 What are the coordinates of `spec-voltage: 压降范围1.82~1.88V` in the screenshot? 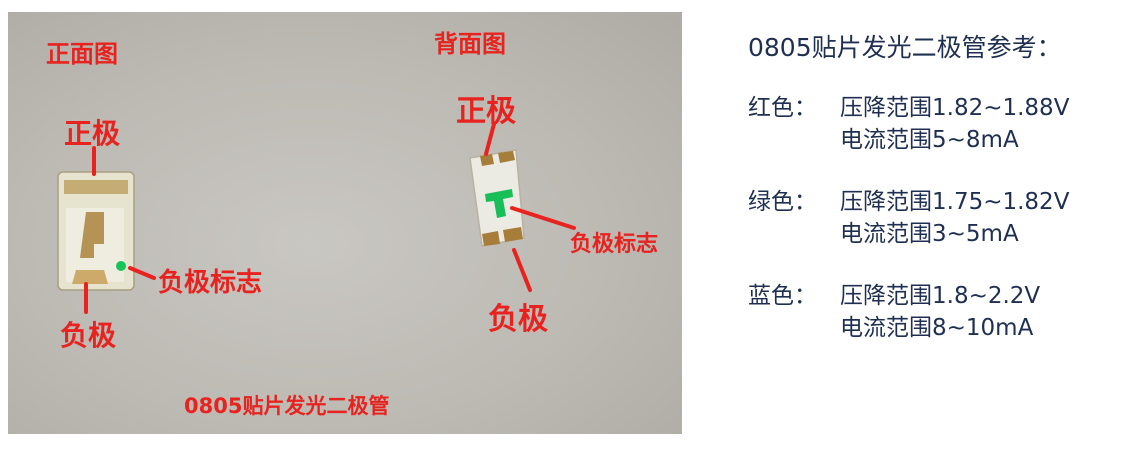 It's located at (955, 108).